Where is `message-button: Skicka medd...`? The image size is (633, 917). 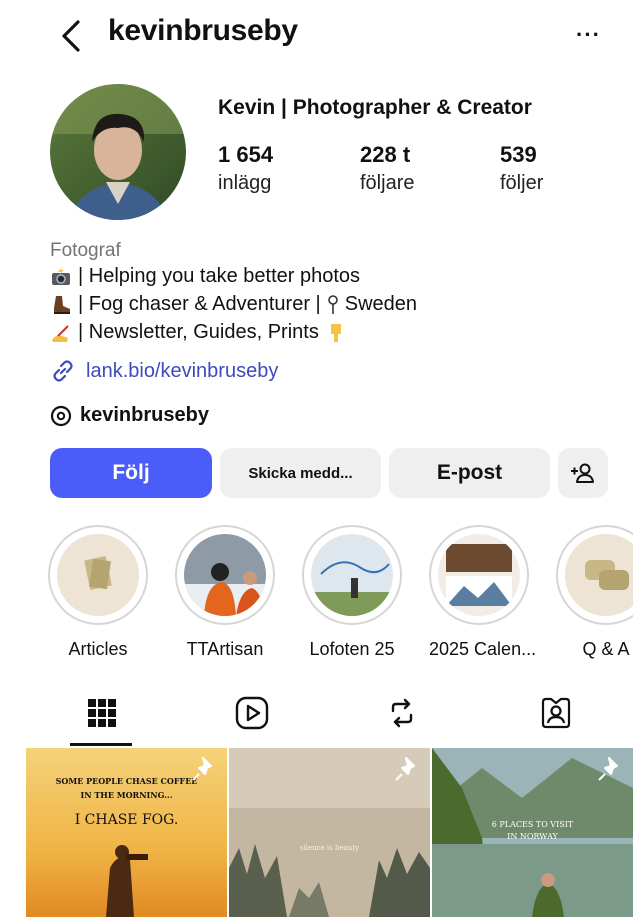 message-button: Skicka medd... is located at coordinates (300, 473).